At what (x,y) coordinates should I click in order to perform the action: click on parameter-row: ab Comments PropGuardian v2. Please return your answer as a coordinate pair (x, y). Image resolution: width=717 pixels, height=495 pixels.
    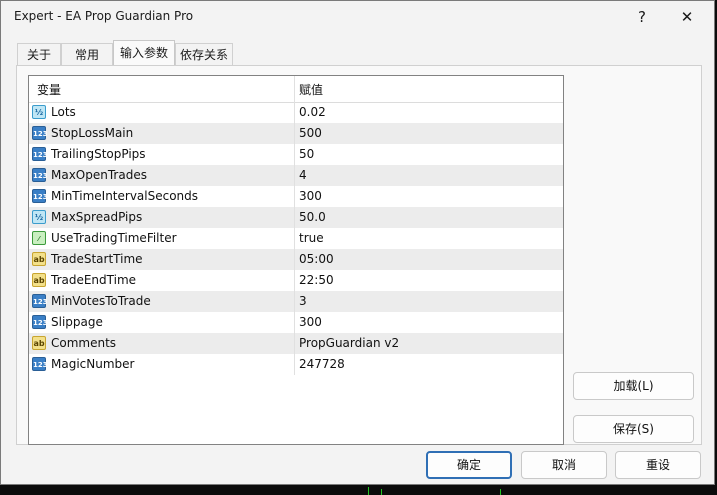
    Looking at the image, I should click on (296, 343).